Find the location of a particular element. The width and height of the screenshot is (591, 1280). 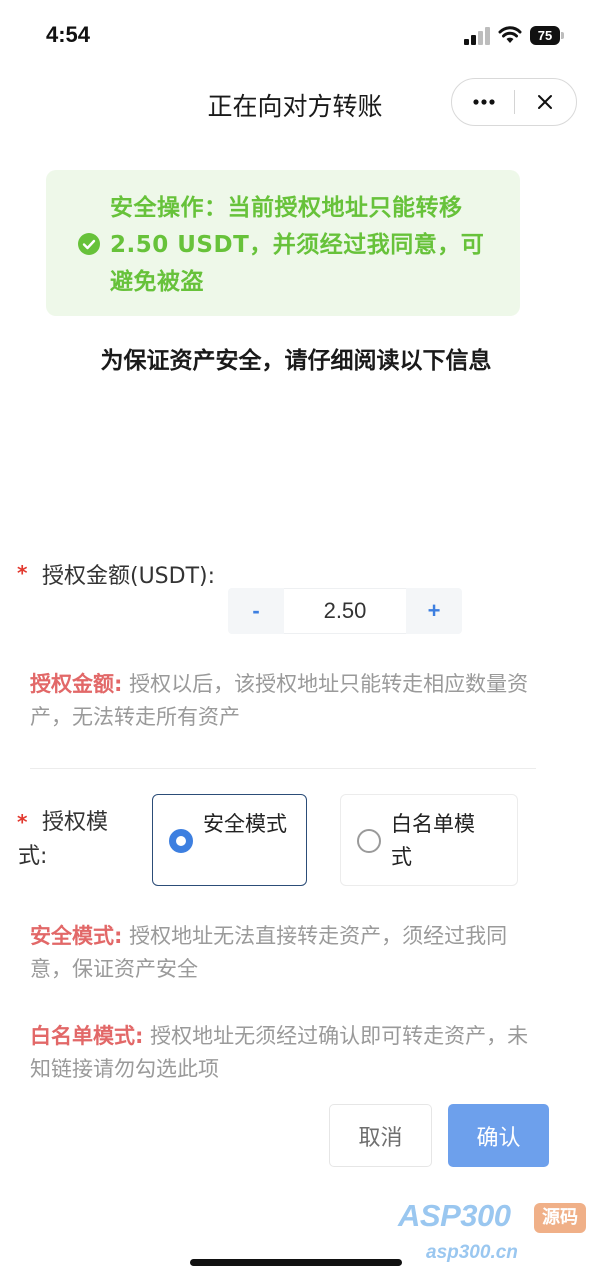

mini-program-capsule is located at coordinates (514, 102).